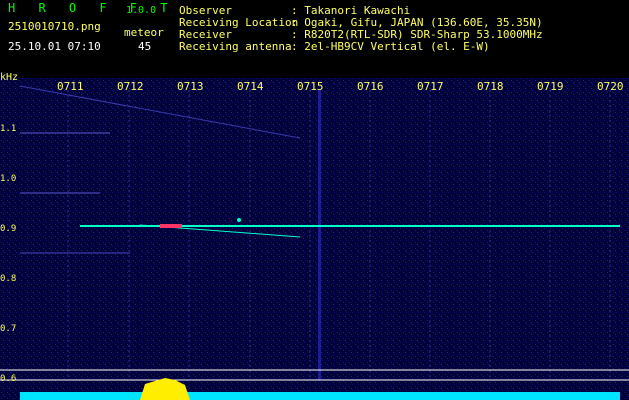 Image resolution: width=629 pixels, height=400 pixels. I want to click on y-tick: 0.8, so click(8, 279).